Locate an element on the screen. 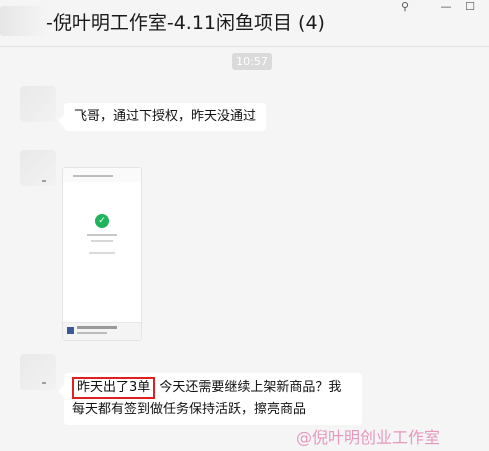 This screenshot has height=451, width=489. message-bubble-3: 昨天出了3单 今天还需要继续上架新商品？我每天都有签到做任务保持活跃，擦亮商品 is located at coordinates (210, 399).